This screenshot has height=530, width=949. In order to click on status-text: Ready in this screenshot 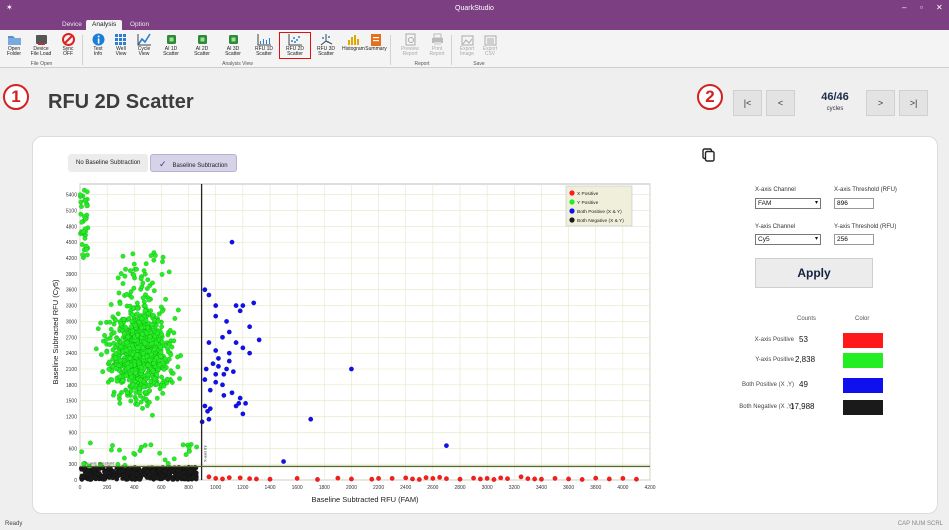, I will do `click(14, 524)`.